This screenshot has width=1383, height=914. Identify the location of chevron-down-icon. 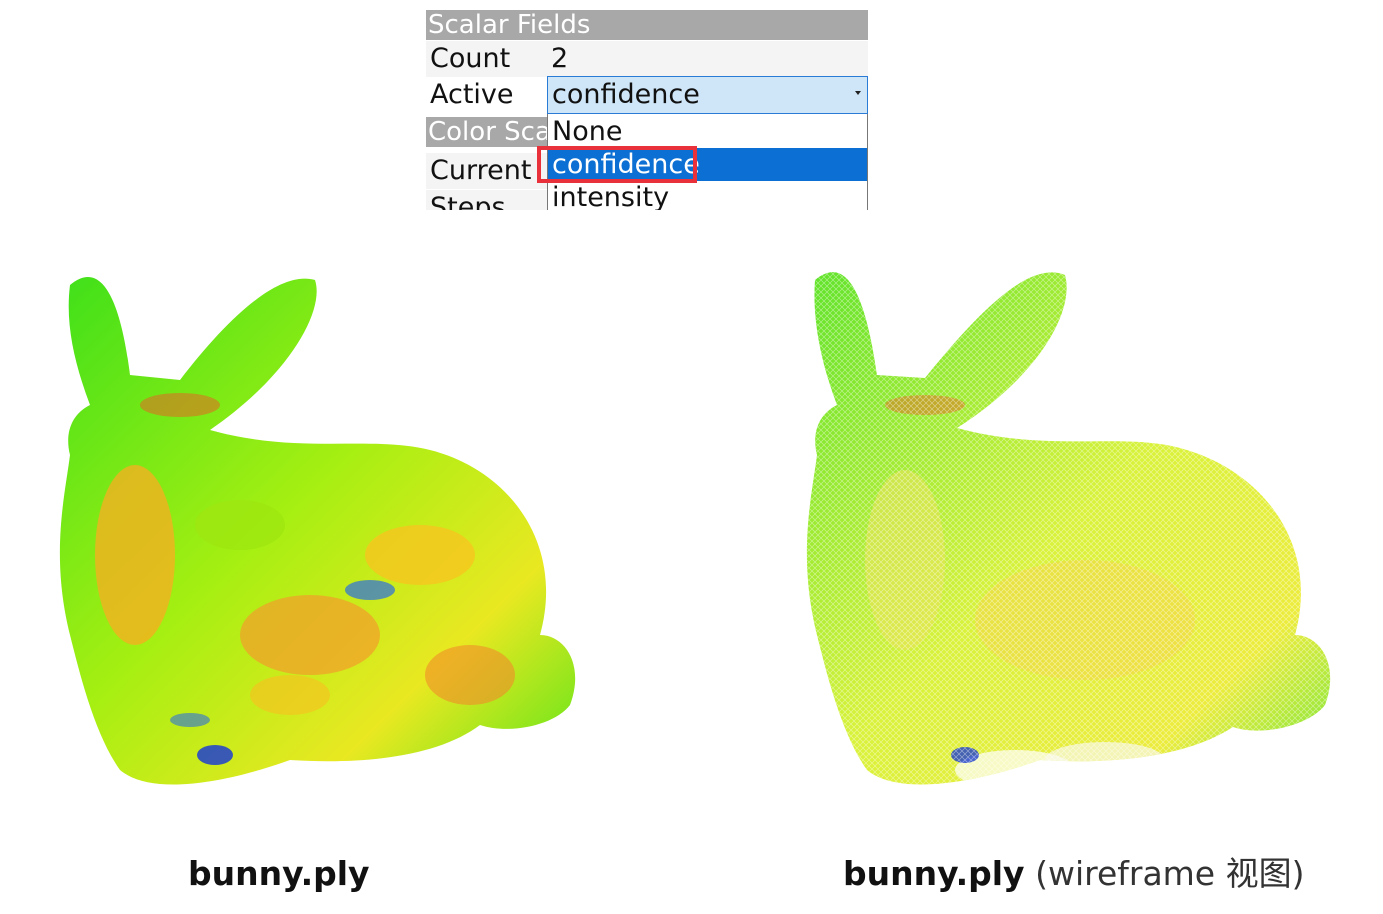
(858, 93).